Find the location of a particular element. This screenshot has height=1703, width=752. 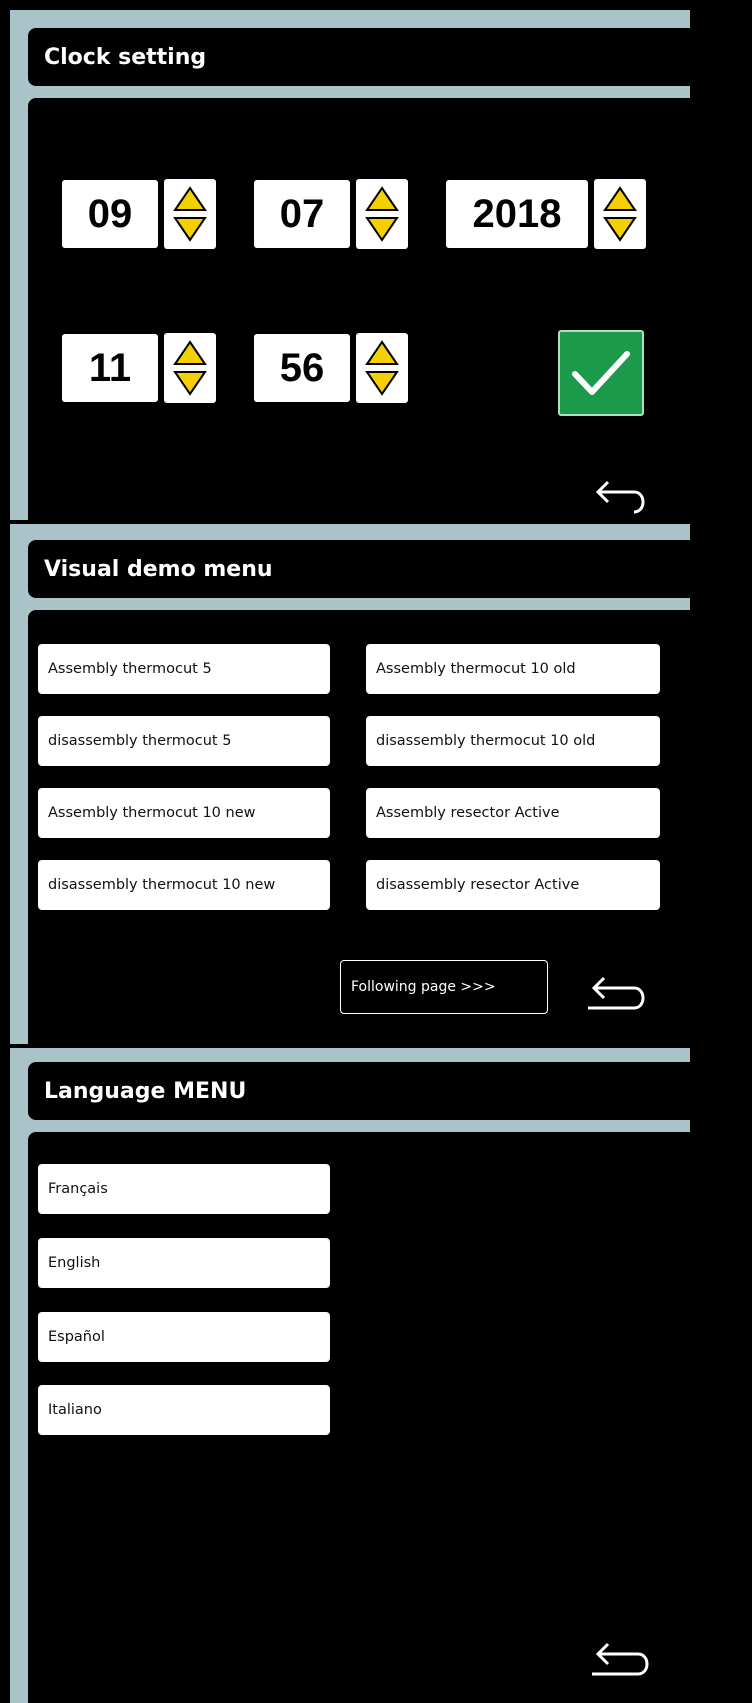

minute-down-button is located at coordinates (382, 383).